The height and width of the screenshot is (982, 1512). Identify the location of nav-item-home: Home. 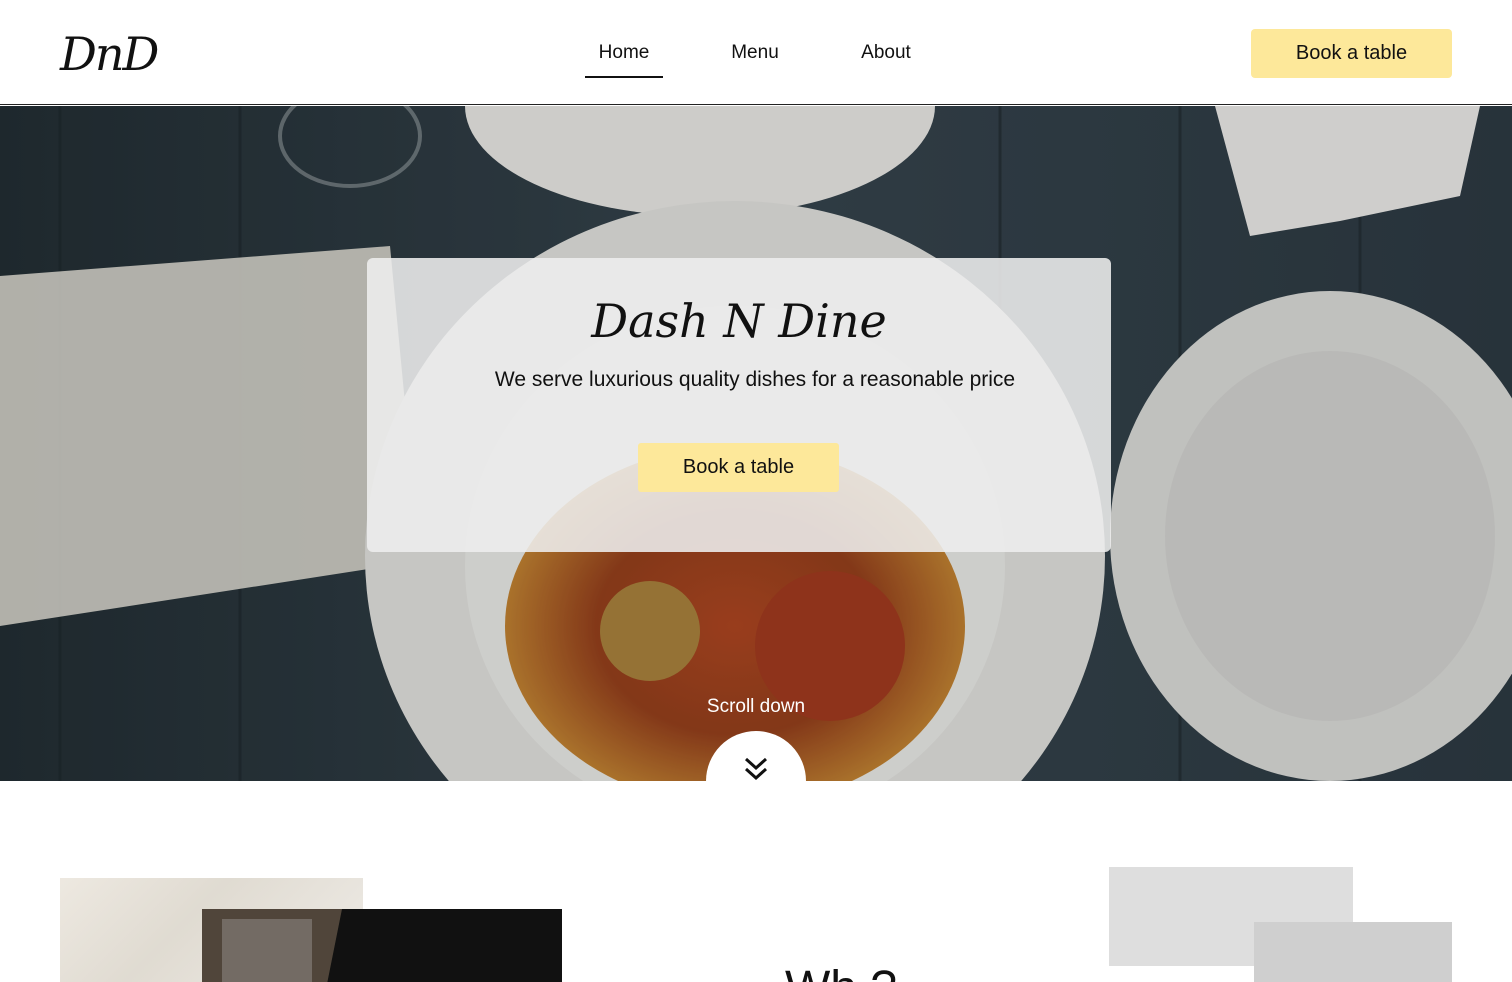
(624, 52).